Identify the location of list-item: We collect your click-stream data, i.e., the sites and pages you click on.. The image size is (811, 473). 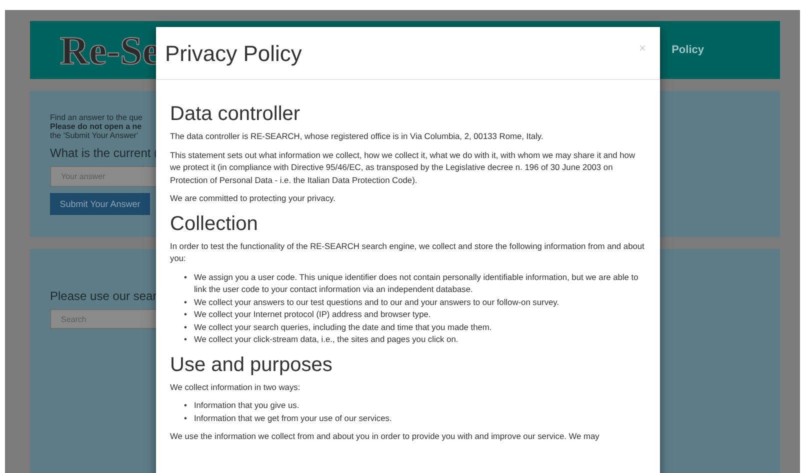
(326, 339).